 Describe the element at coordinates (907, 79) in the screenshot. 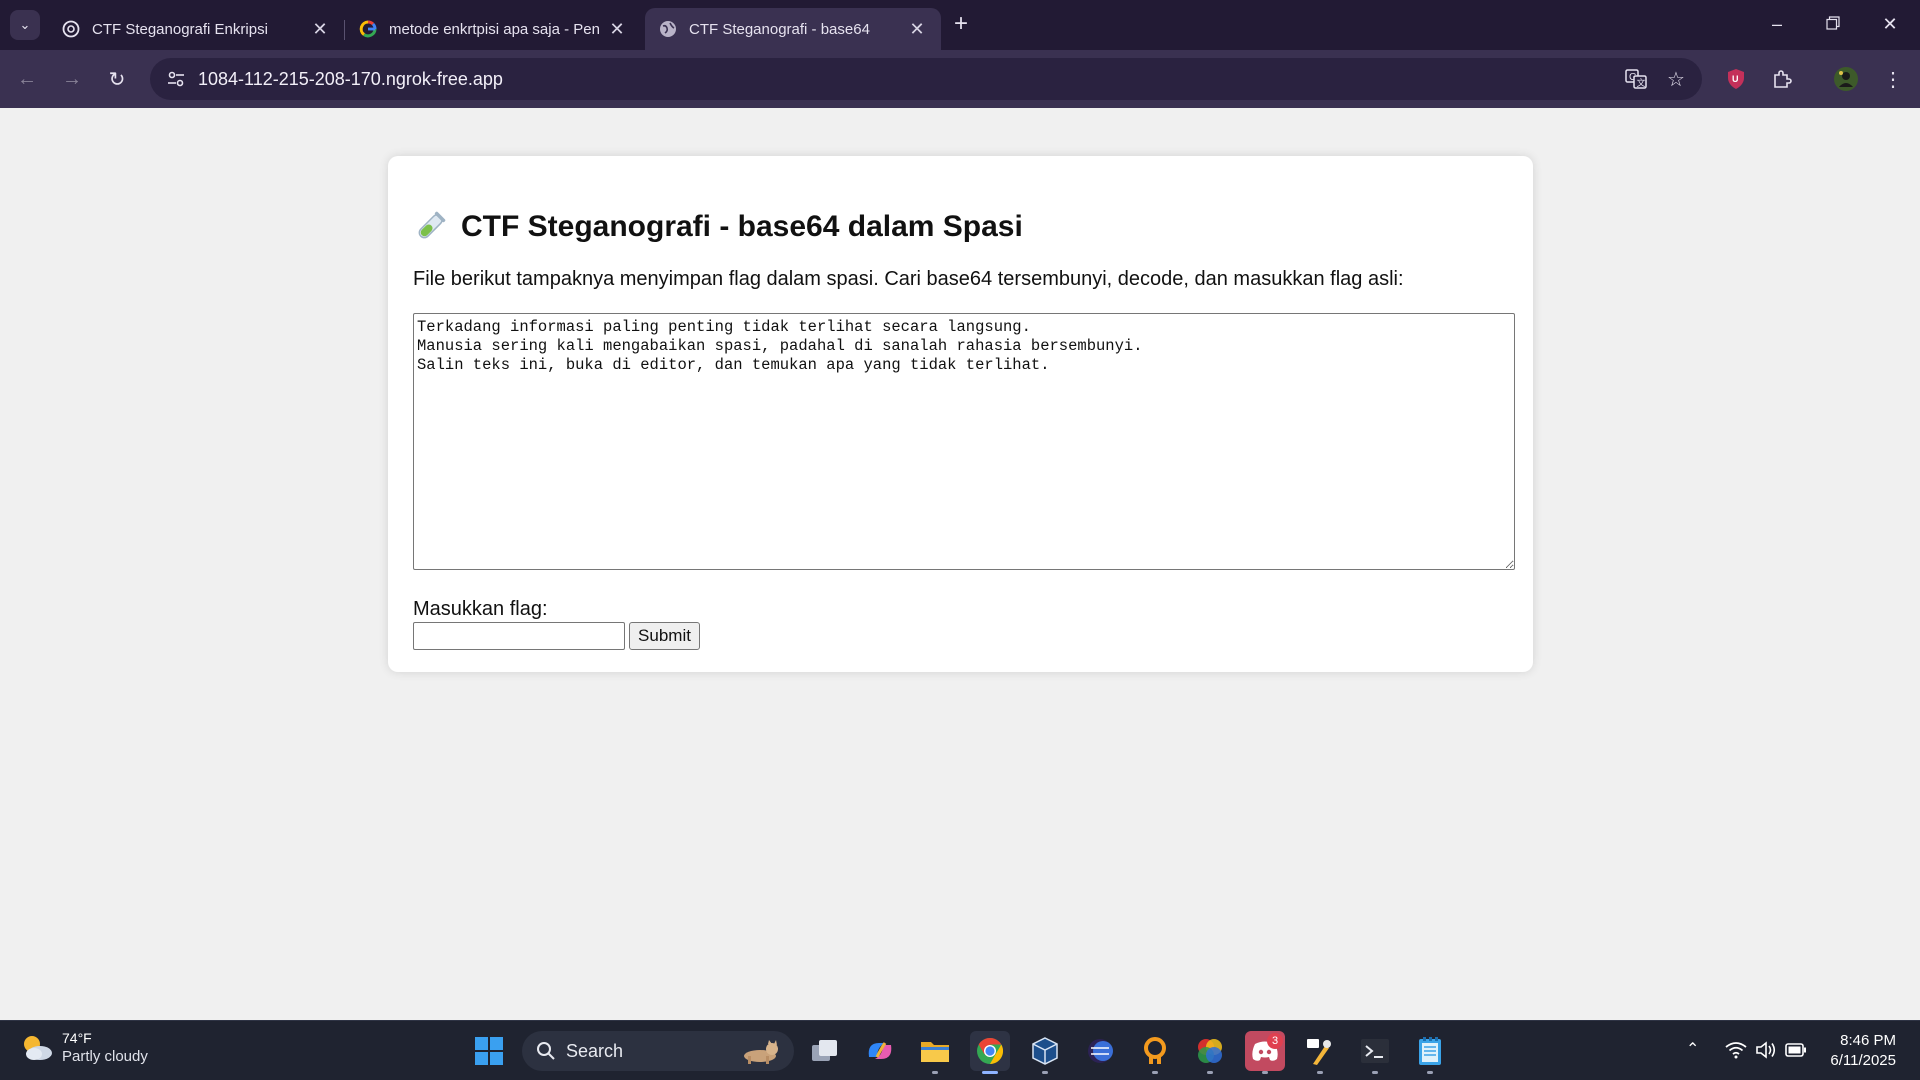

I see `url-text: 1084-112-215-208-170.ngrok-free.app` at that location.